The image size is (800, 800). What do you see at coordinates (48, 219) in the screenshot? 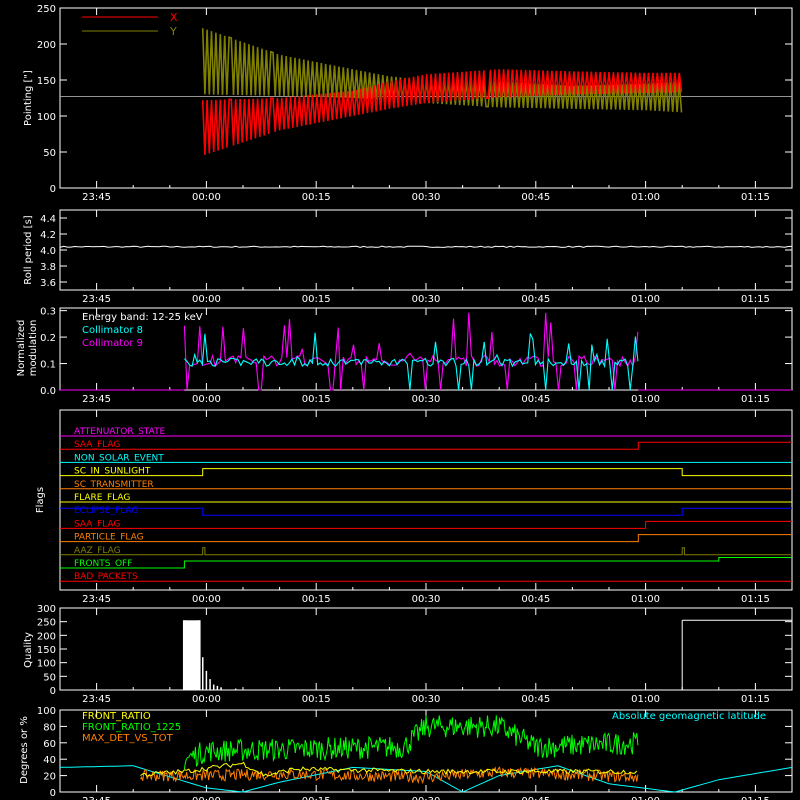
I see `y-tick-label: 4.4` at bounding box center [48, 219].